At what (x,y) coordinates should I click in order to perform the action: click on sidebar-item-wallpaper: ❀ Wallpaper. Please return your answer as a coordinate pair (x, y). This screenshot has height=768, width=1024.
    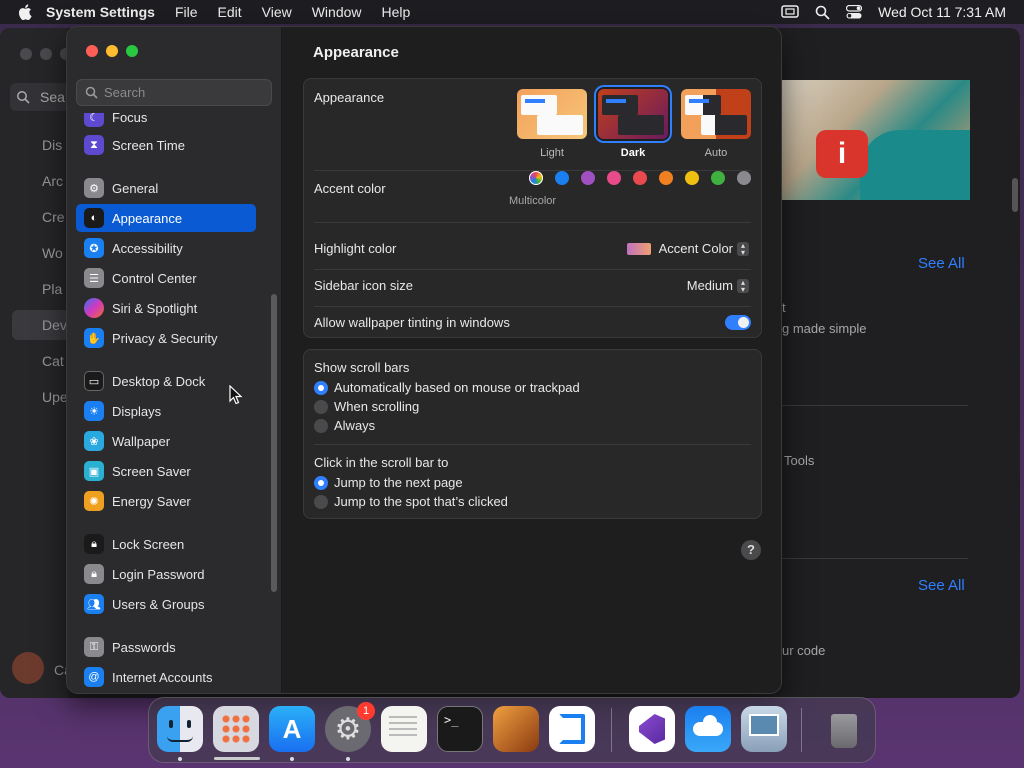
    Looking at the image, I should click on (166, 441).